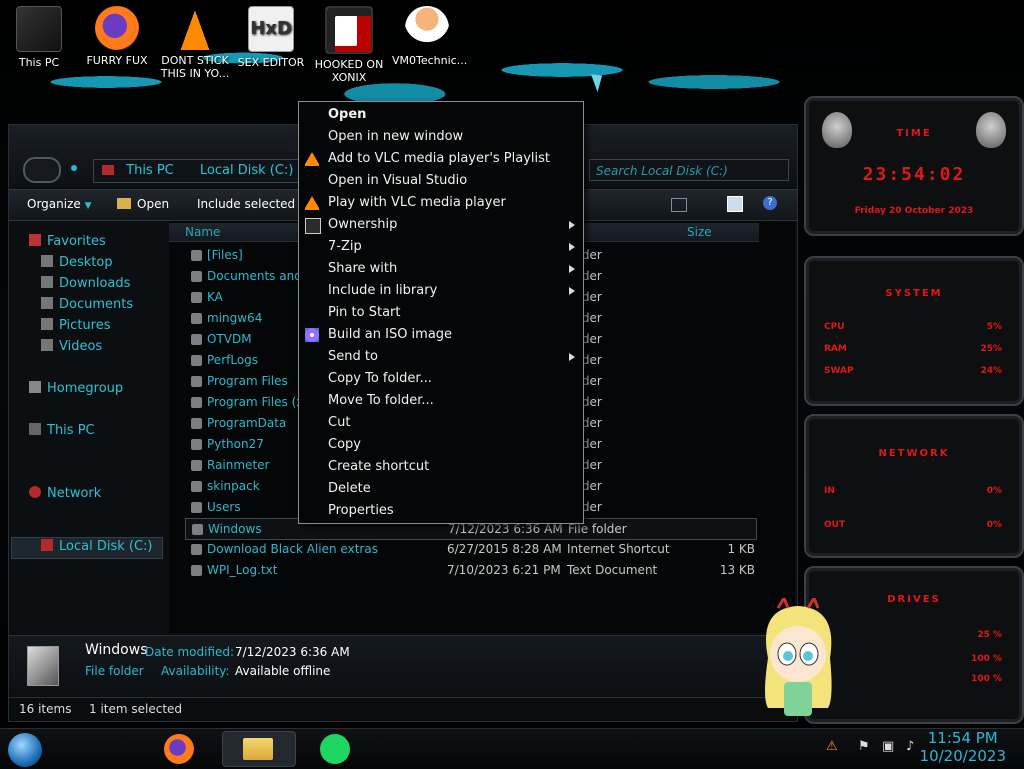  I want to click on tray-network-icon: ▣, so click(890, 747).